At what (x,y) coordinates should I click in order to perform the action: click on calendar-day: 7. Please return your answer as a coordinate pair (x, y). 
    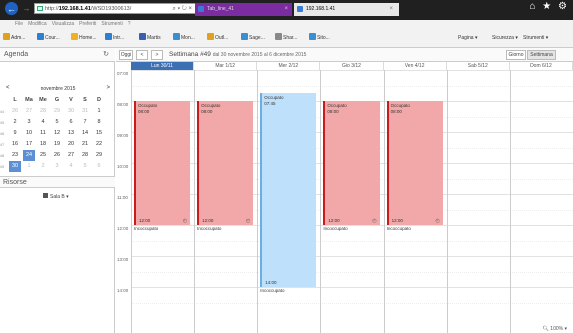
    Looking at the image, I should click on (85, 122).